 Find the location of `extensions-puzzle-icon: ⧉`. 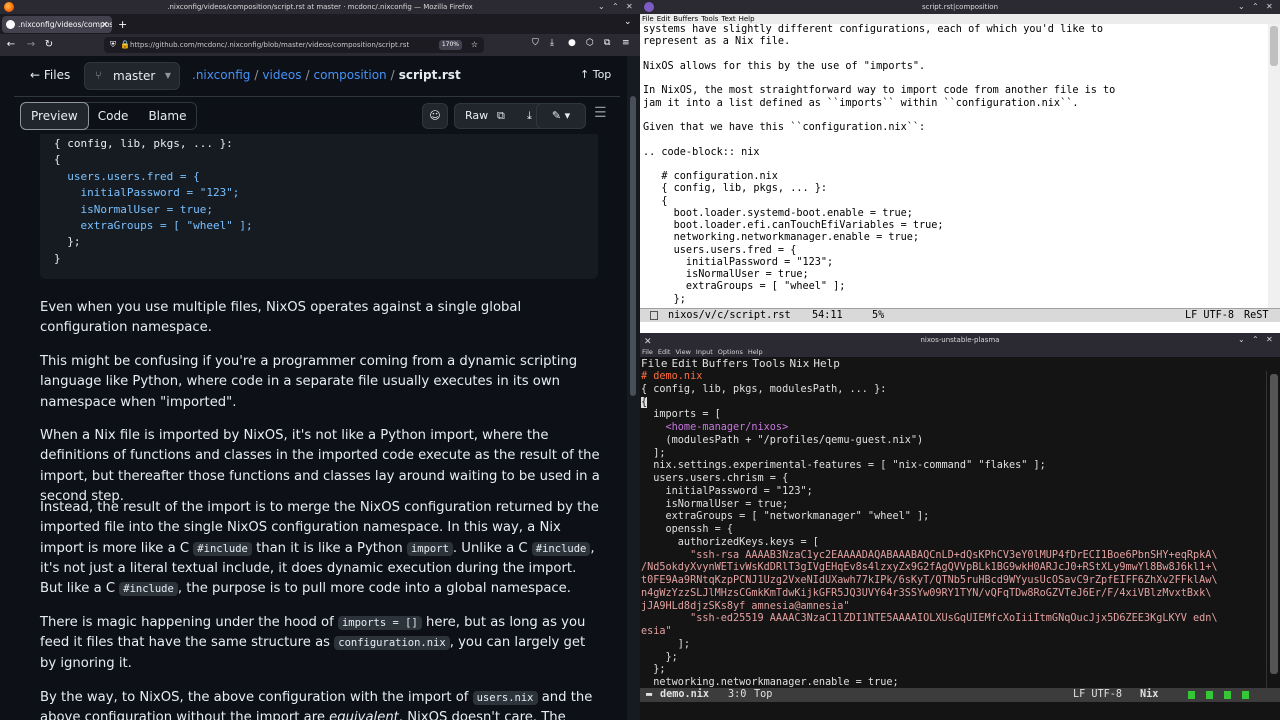

extensions-puzzle-icon: ⧉ is located at coordinates (607, 43).